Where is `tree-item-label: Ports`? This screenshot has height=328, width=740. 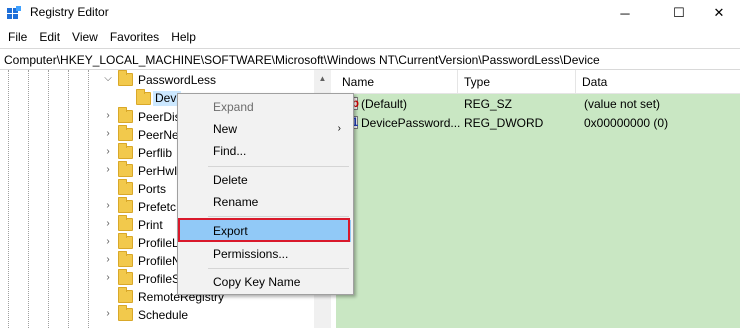
tree-item-label: Ports is located at coordinates (152, 189).